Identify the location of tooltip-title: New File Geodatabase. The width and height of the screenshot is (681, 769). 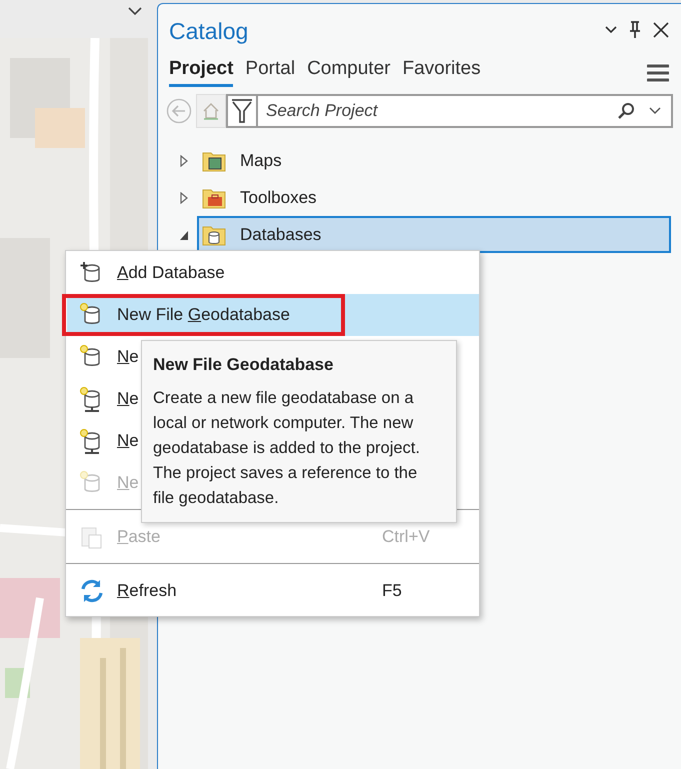
(243, 365).